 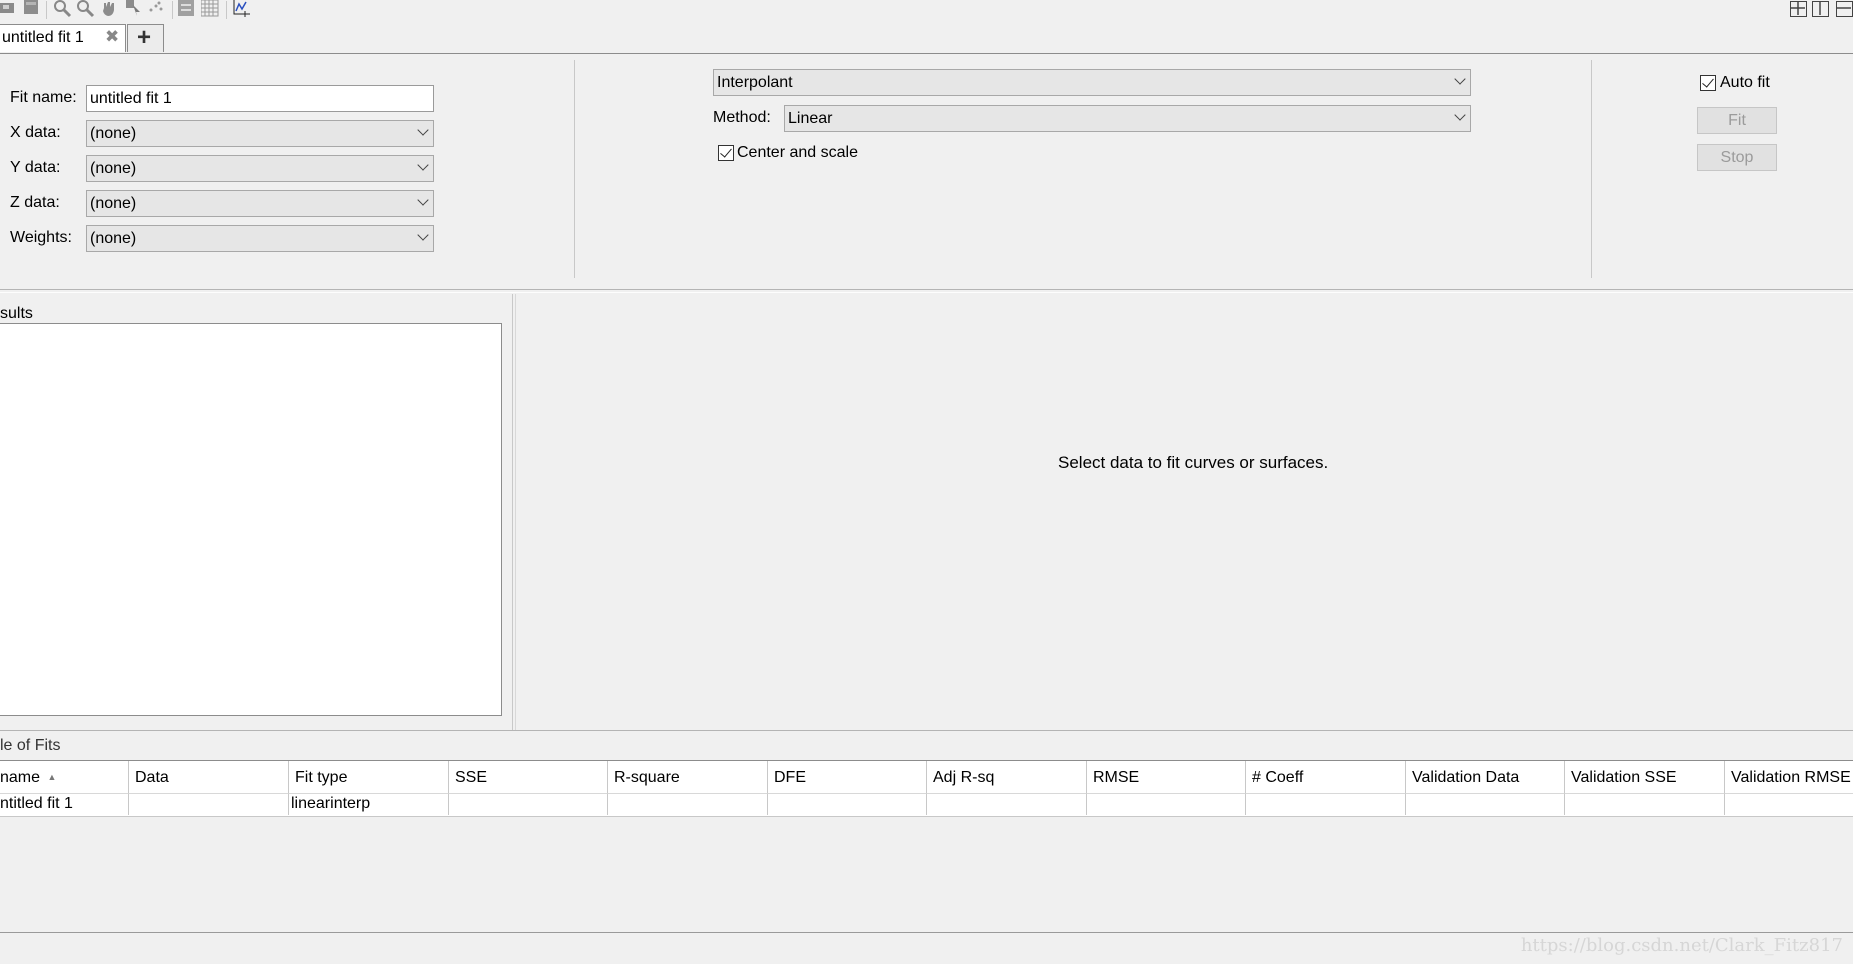 I want to click on horizontal-divider-highlight, so click(x=926, y=292).